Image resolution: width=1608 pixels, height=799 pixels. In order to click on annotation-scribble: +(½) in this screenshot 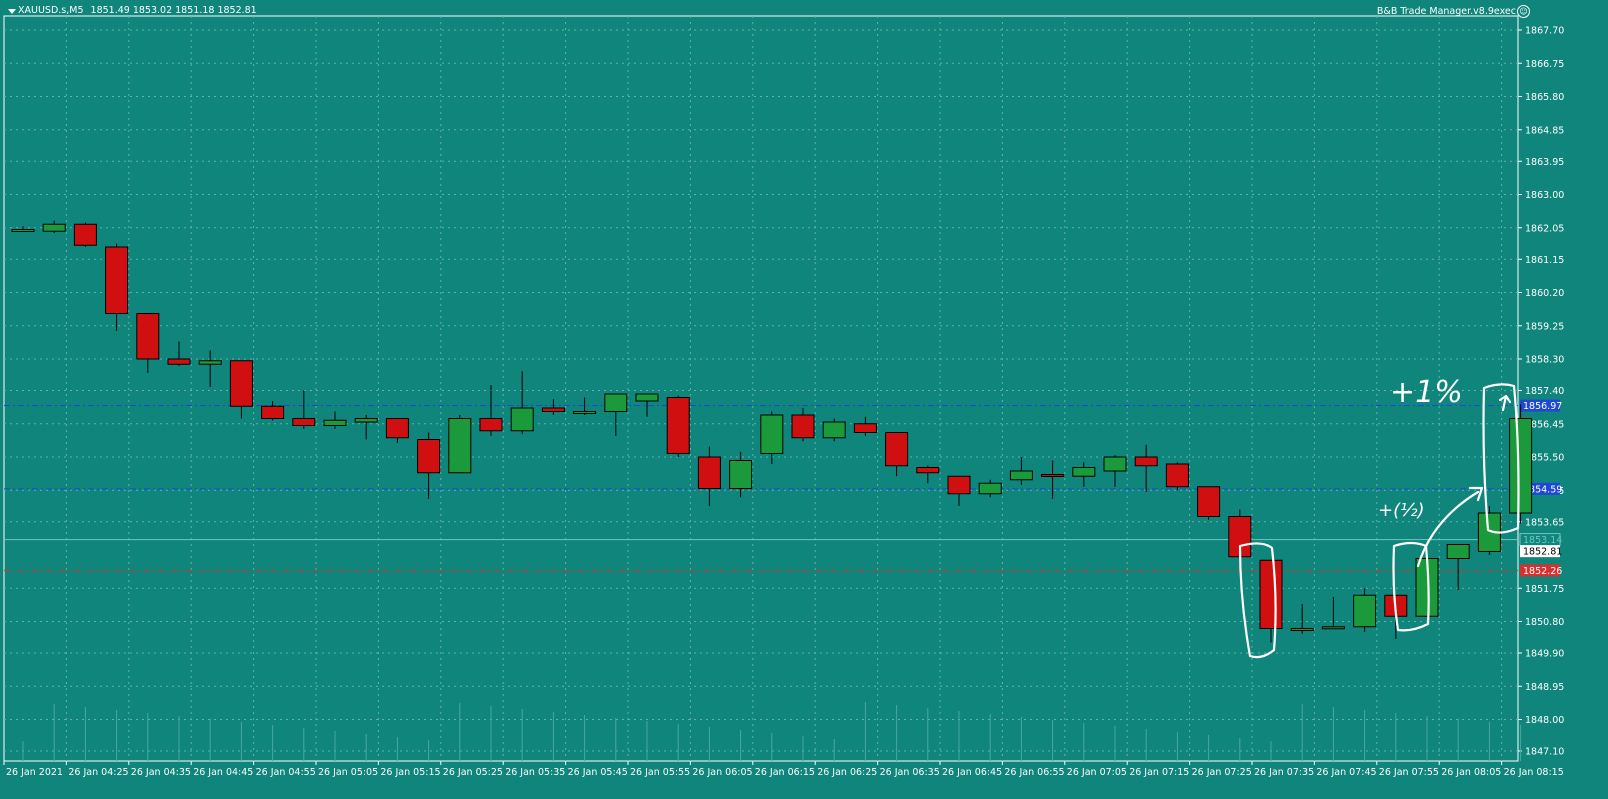, I will do `click(1401, 510)`.